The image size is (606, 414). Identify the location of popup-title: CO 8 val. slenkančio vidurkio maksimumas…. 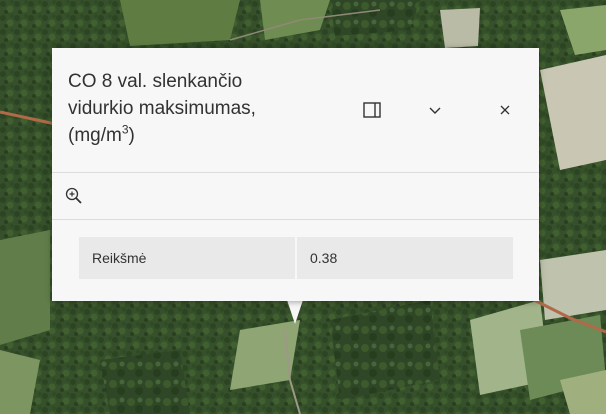
(198, 108).